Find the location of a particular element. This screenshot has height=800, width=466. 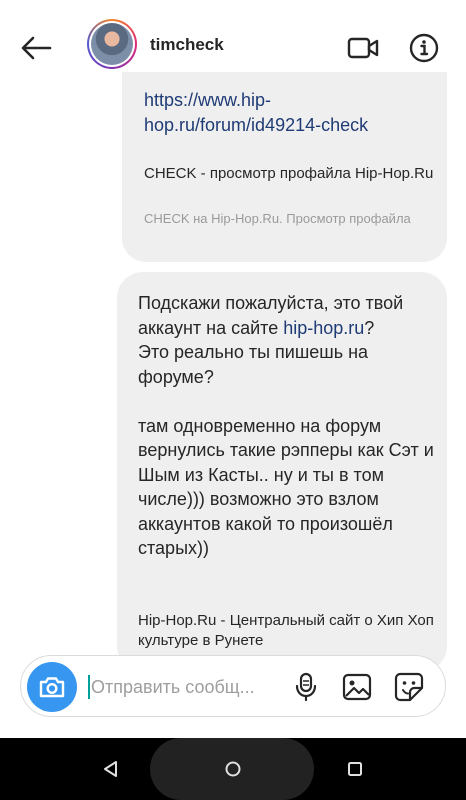

video-call-button is located at coordinates (363, 48).